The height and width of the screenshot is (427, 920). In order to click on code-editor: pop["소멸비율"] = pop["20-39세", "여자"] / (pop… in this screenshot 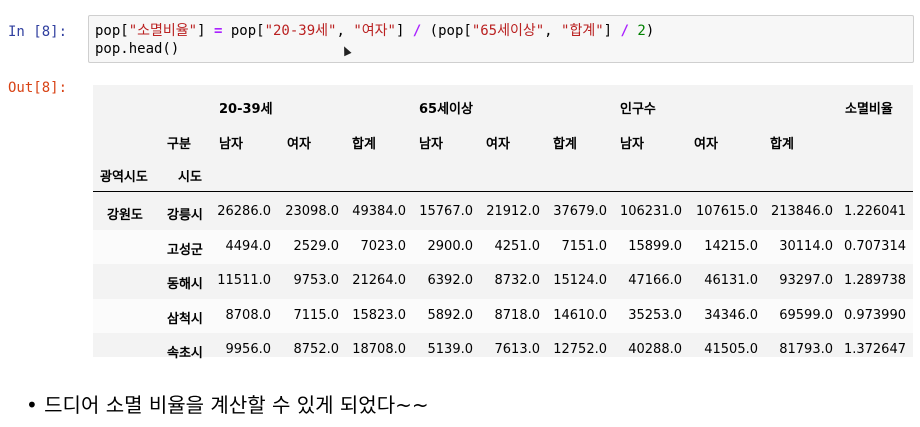, I will do `click(374, 40)`.